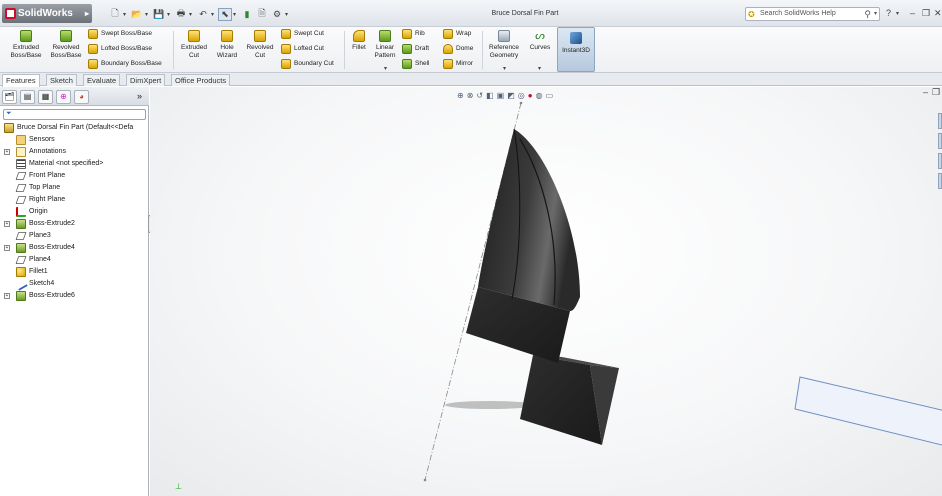  Describe the element at coordinates (74, 260) in the screenshot. I see `tree-item-plane4: Plane4` at that location.